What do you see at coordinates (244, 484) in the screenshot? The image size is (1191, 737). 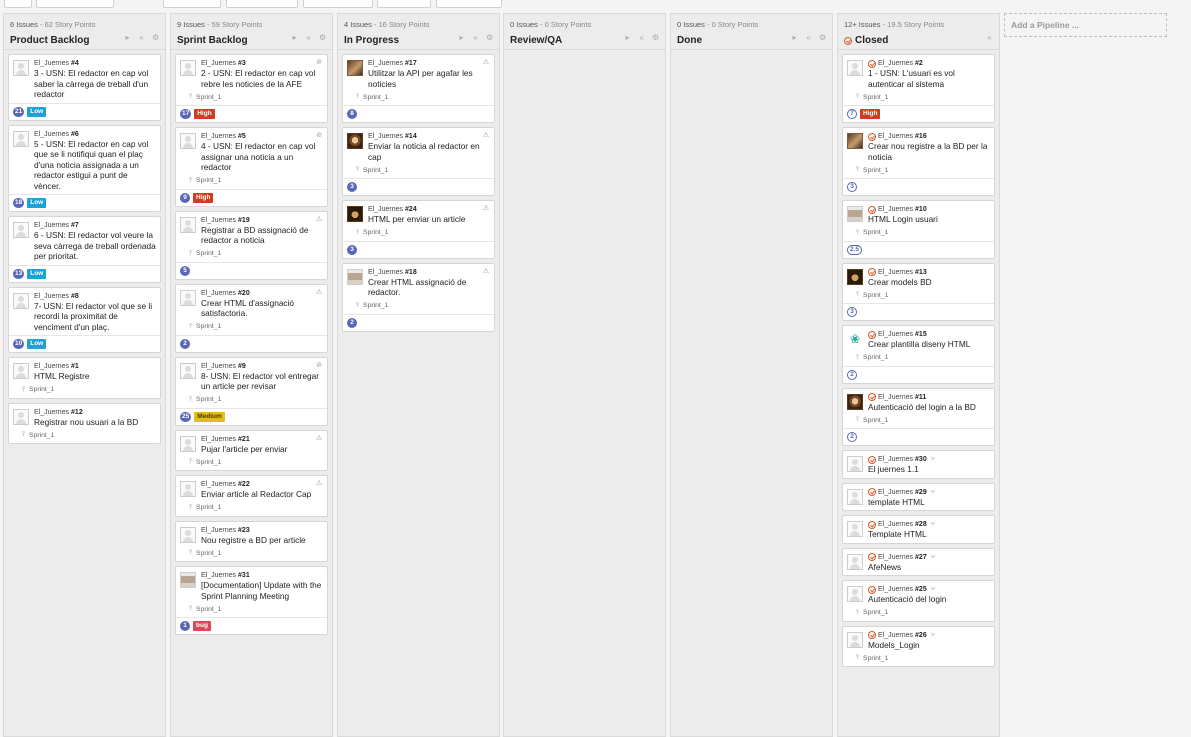 I see `issue-number: #22` at bounding box center [244, 484].